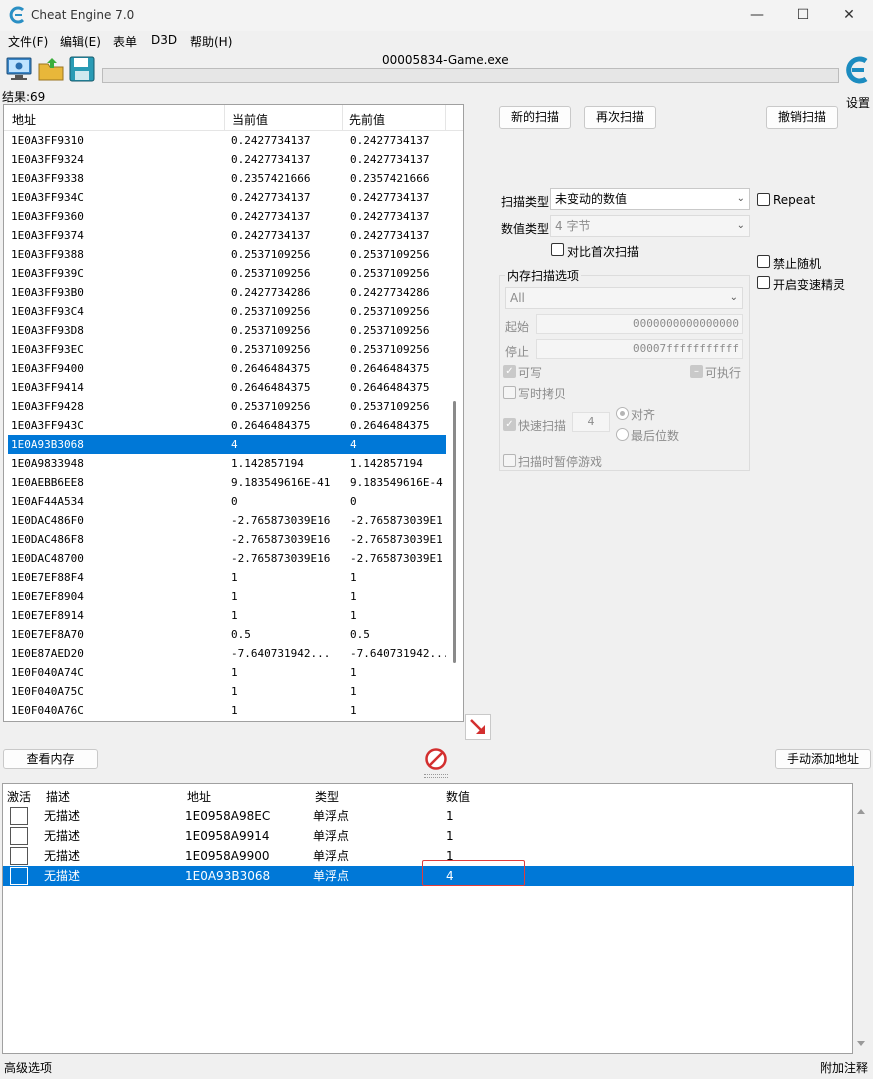  I want to click on last-digits-radio, so click(622, 434).